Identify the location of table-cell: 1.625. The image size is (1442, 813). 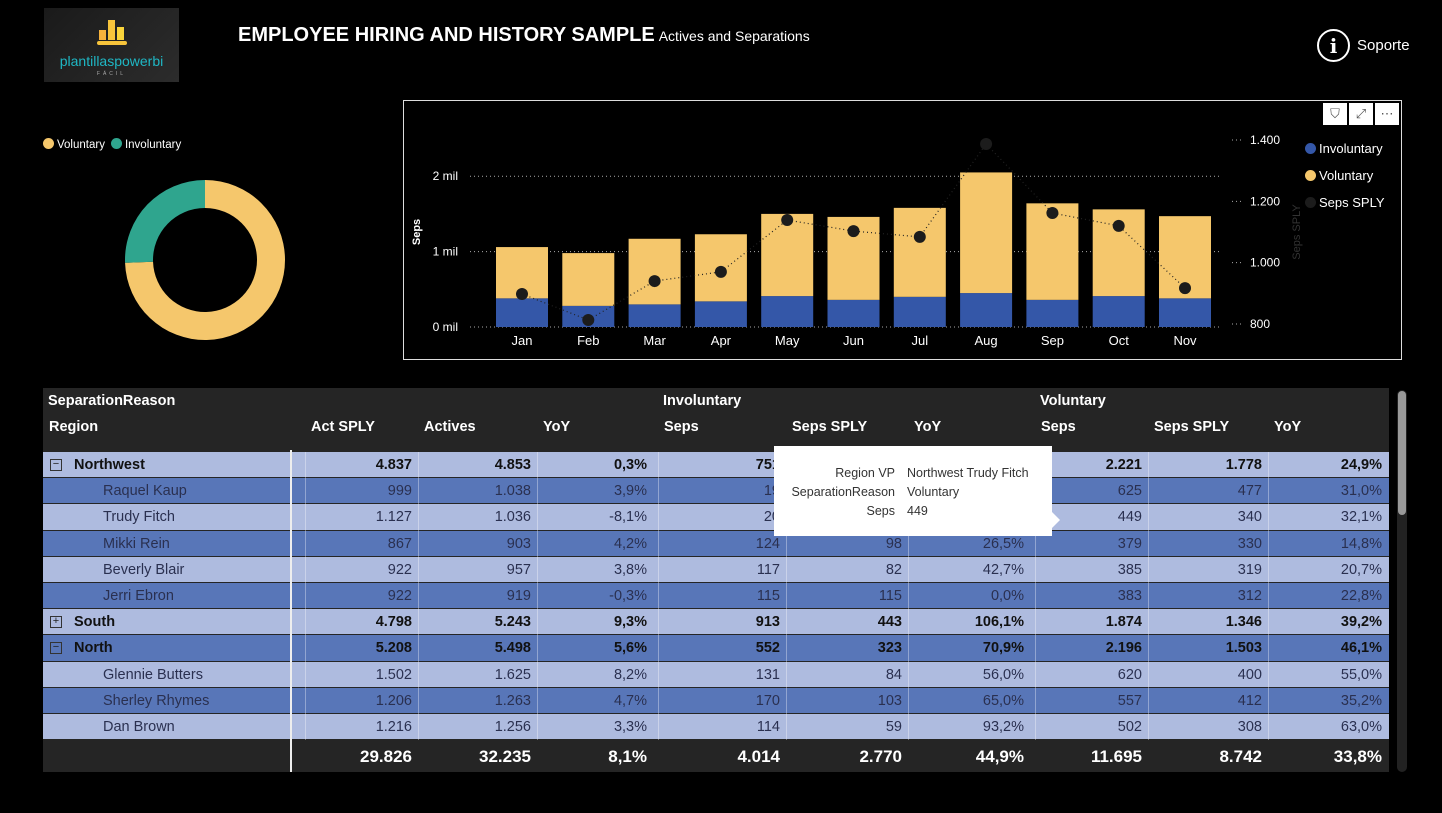
(512, 674).